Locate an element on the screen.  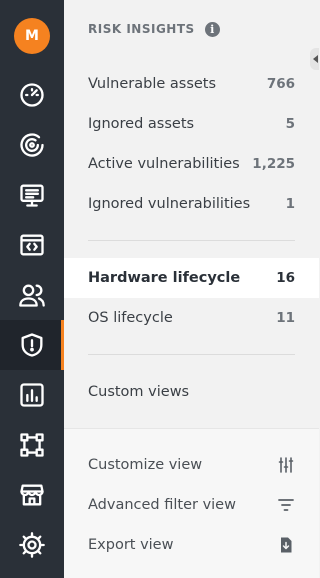
insight-count: 11 is located at coordinates (285, 318).